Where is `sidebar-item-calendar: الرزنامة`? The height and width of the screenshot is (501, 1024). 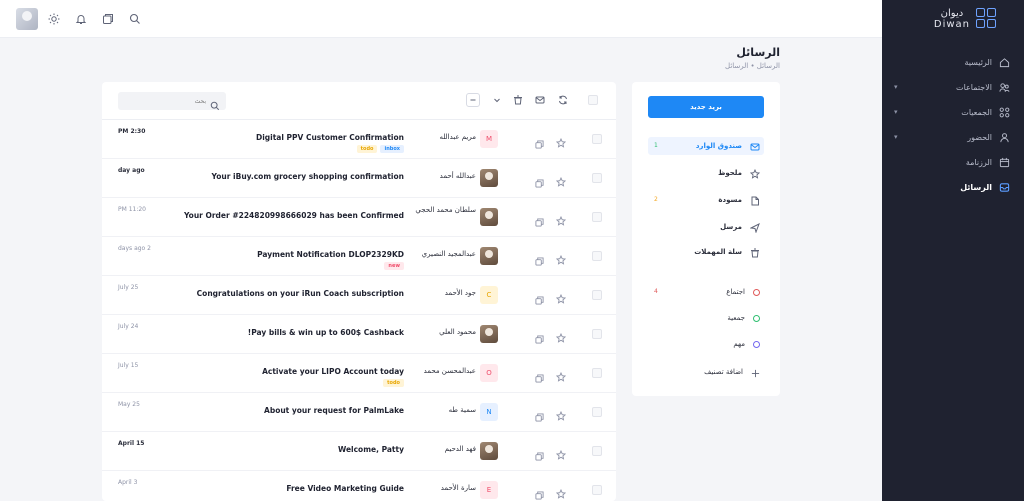
sidebar-item-calendar: الرزنامة is located at coordinates (953, 162).